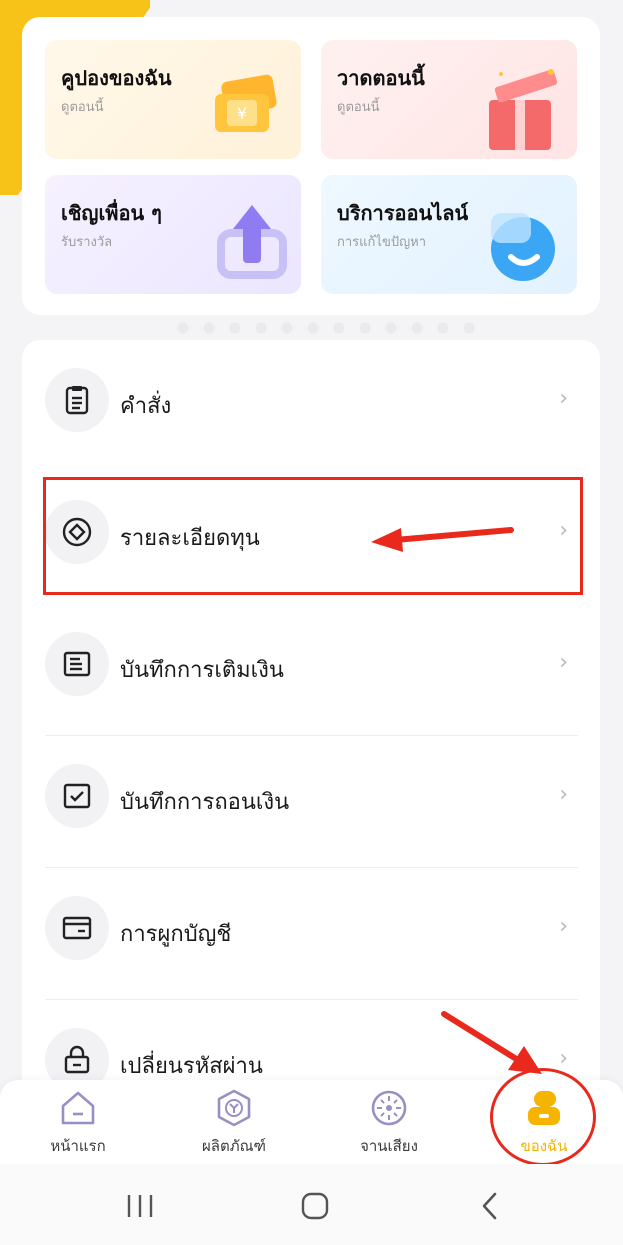 The image size is (623, 1245). Describe the element at coordinates (252, 242) in the screenshot. I see `share-upload-icon` at that location.